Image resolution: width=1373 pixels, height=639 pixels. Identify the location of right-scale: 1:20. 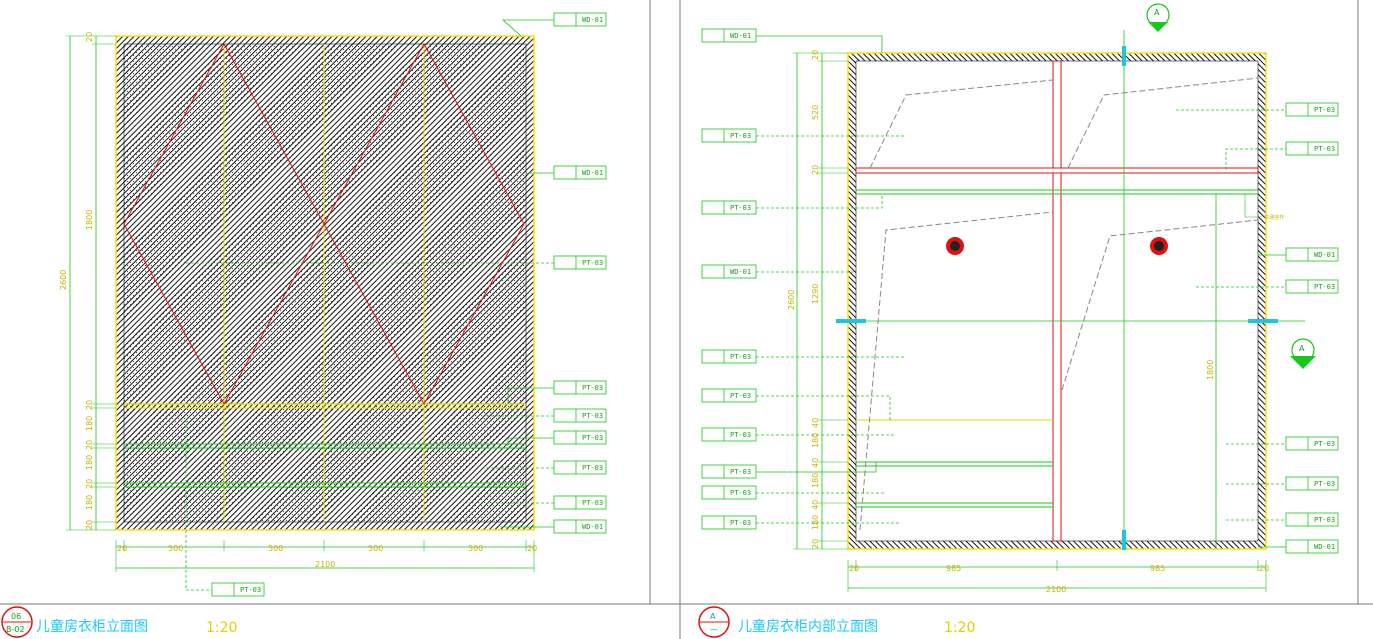
(959, 628).